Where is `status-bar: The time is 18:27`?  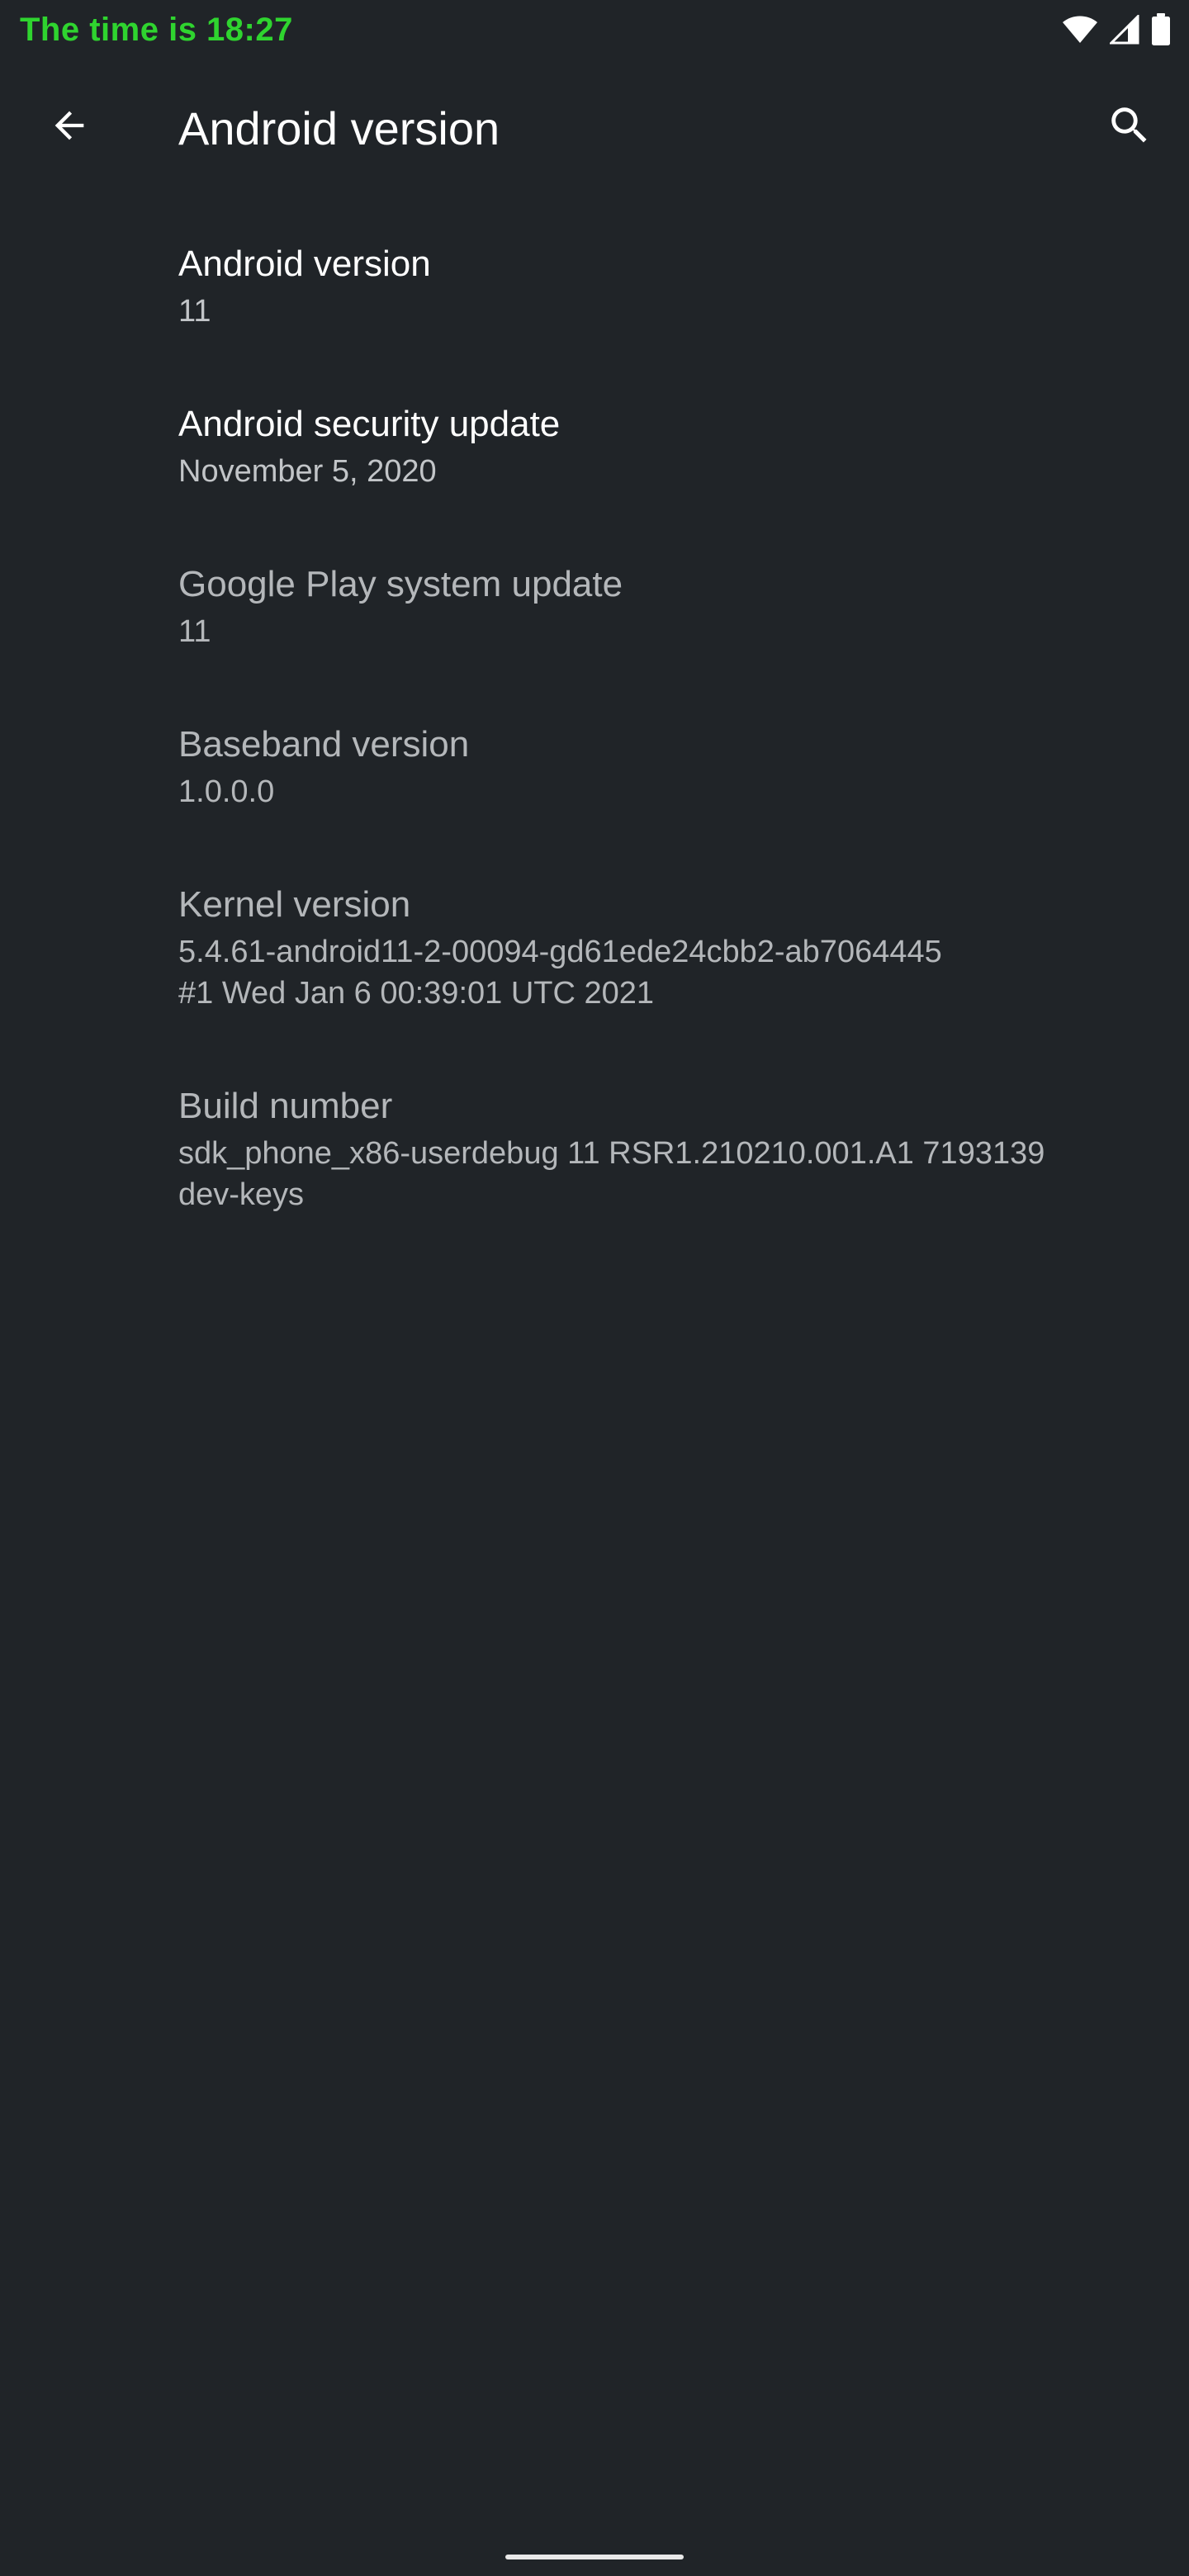 status-bar: The time is 18:27 is located at coordinates (594, 29).